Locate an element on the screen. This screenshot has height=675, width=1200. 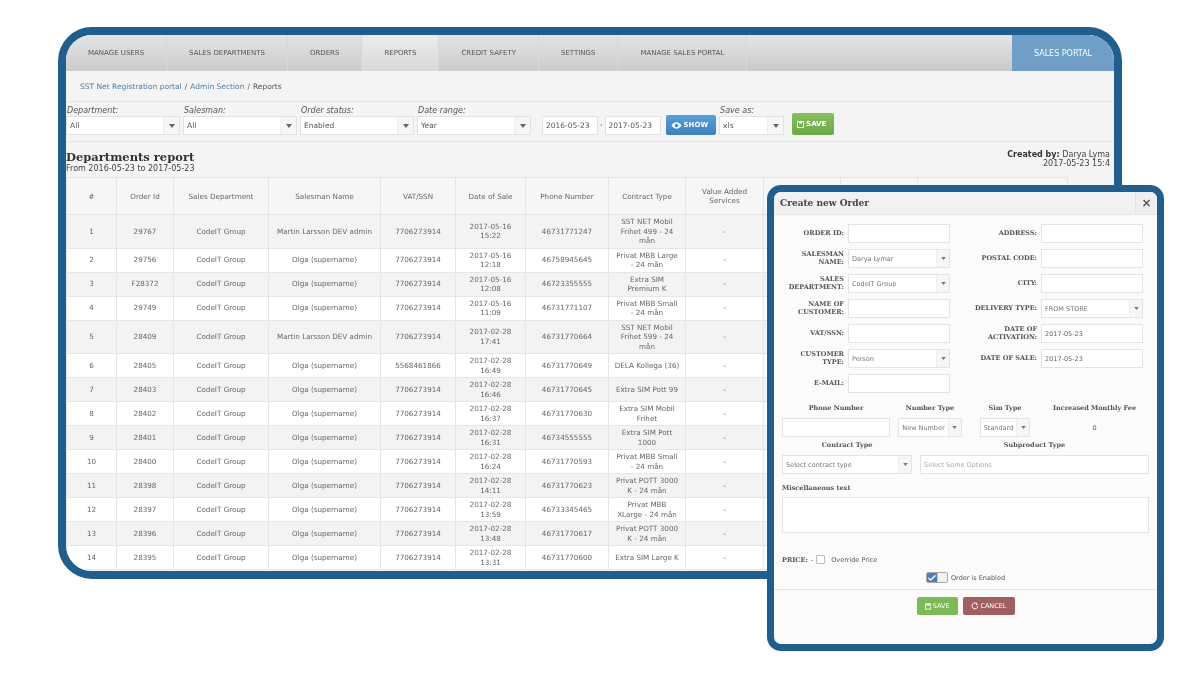
miscellaneous-text-field is located at coordinates (965, 515).